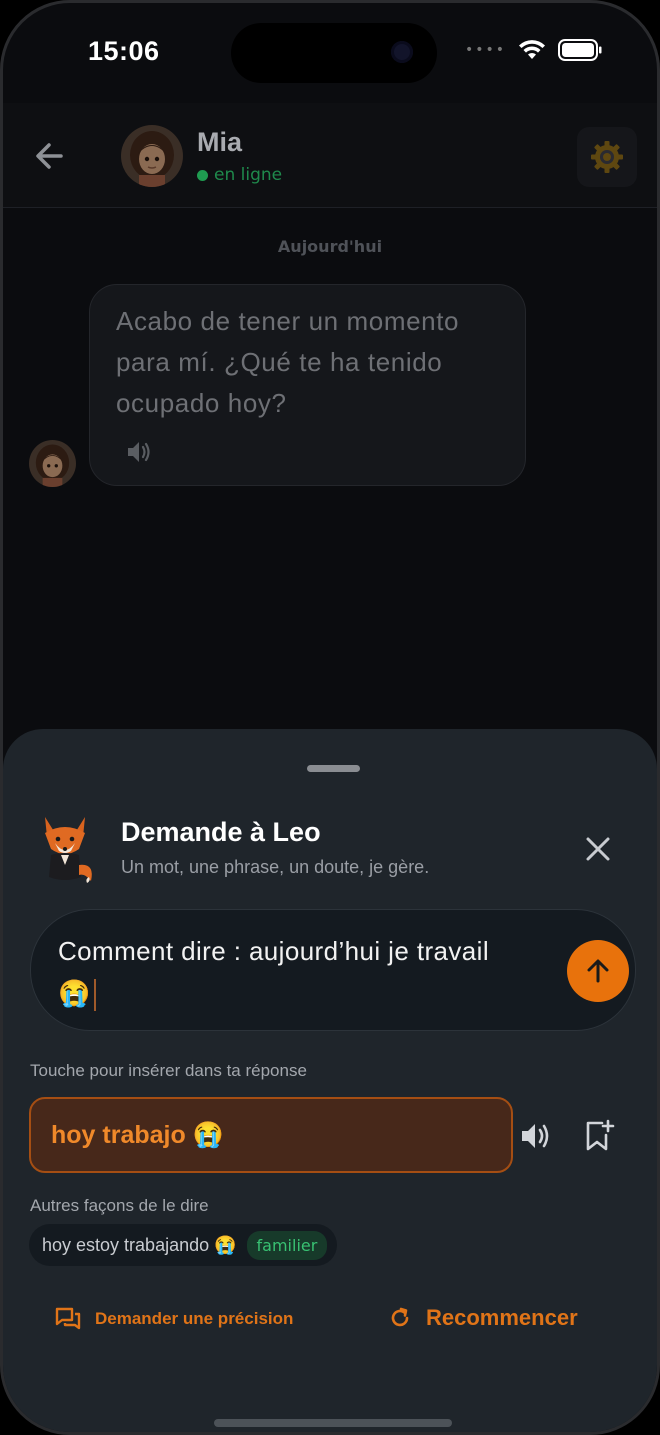 The width and height of the screenshot is (660, 1435). I want to click on status-time: 15:06, so click(124, 51).